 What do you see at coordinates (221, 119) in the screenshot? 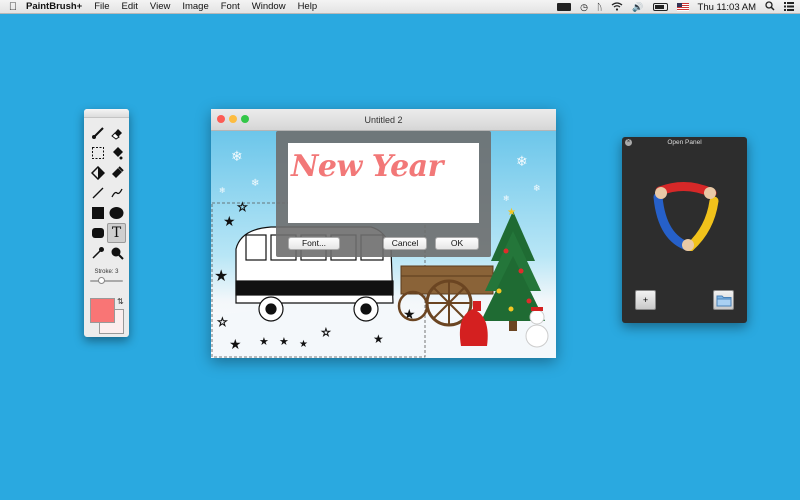
I see `close-button` at bounding box center [221, 119].